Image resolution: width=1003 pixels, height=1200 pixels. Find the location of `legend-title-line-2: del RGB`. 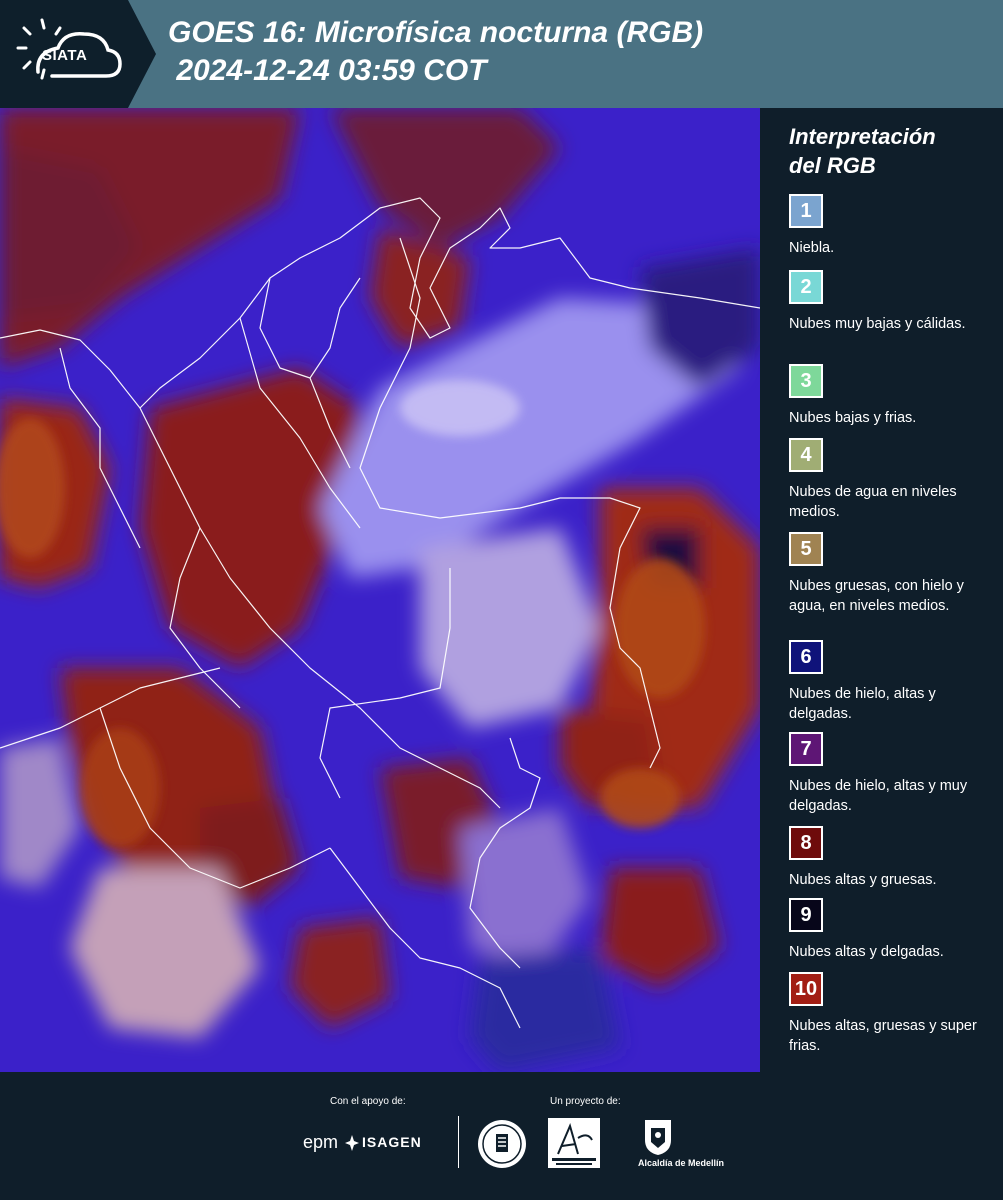

legend-title-line-2: del RGB is located at coordinates (832, 165).